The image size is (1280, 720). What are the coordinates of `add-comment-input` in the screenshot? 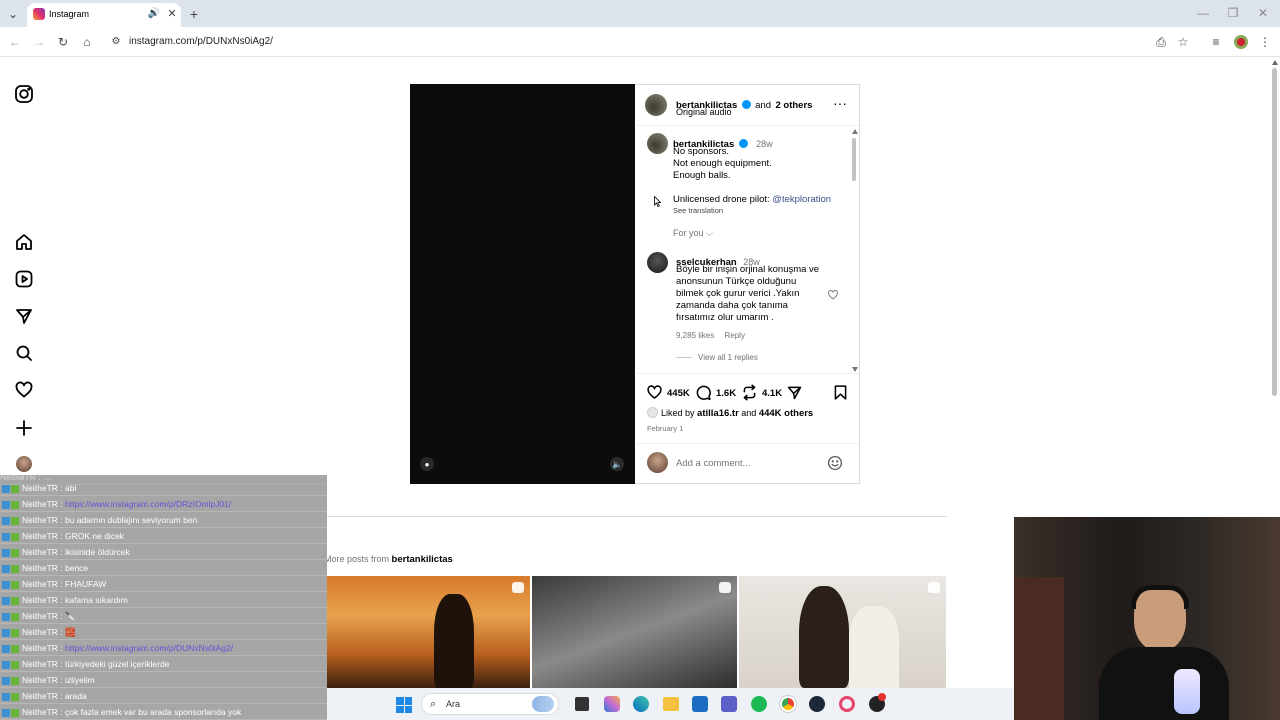 It's located at (746, 463).